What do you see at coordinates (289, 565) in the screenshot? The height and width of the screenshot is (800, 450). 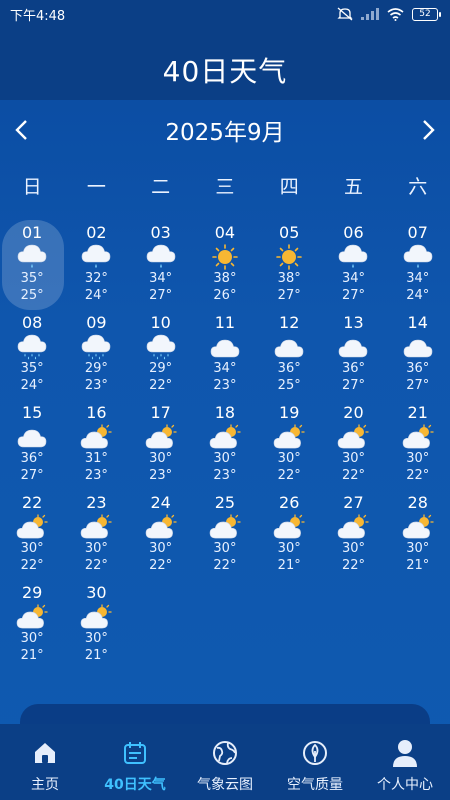 I see `low-temp: 21°` at bounding box center [289, 565].